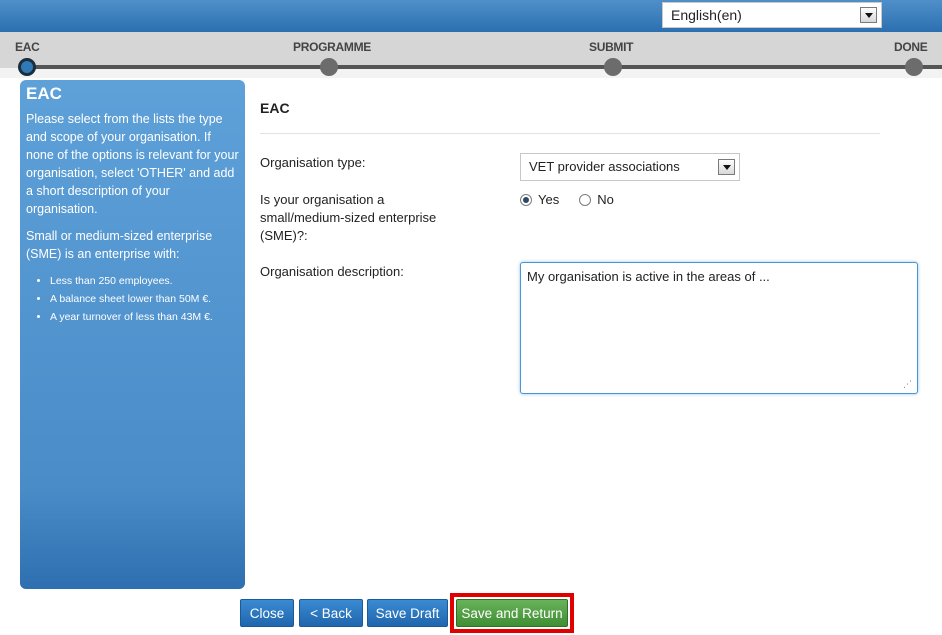  Describe the element at coordinates (567, 199) in the screenshot. I see `sme-radio-group: Yes No` at that location.